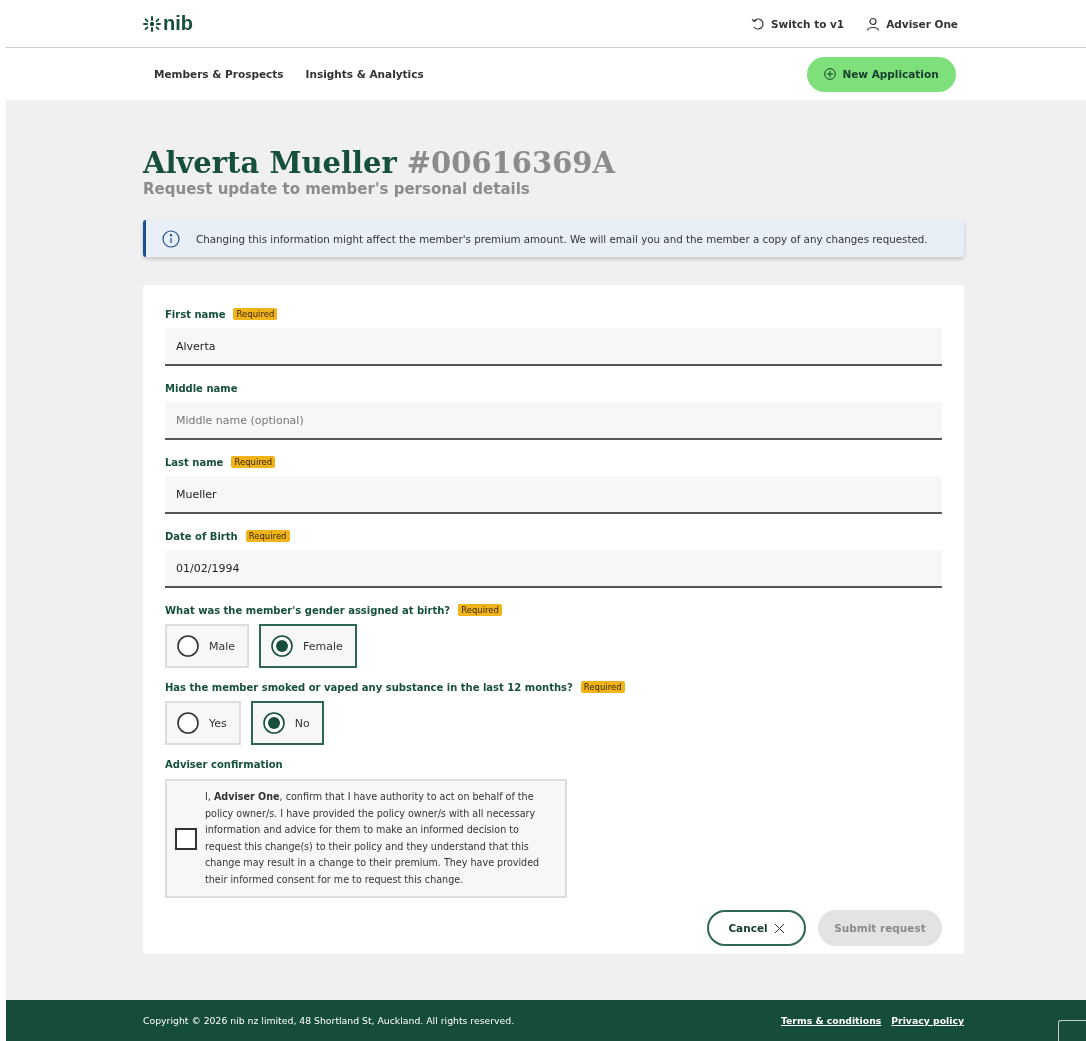 Image resolution: width=1086 pixels, height=1041 pixels. What do you see at coordinates (757, 23) in the screenshot?
I see `undo-icon` at bounding box center [757, 23].